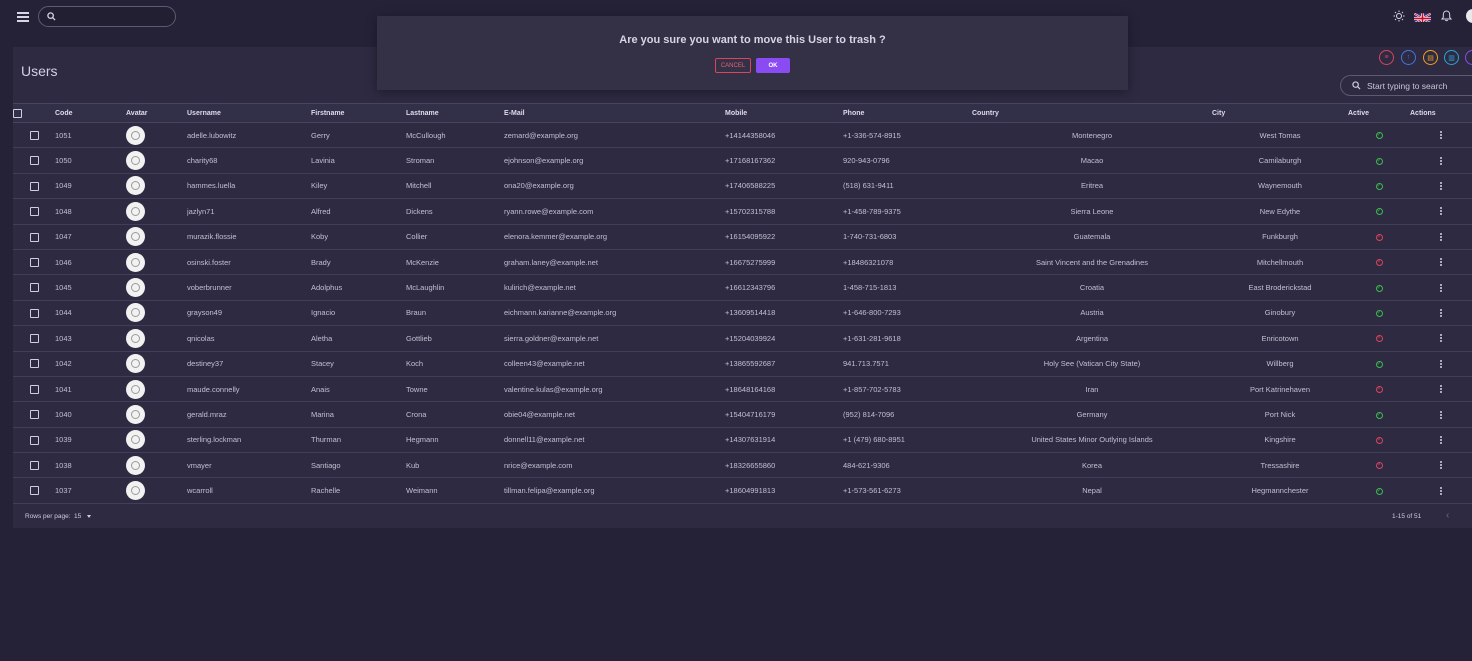  I want to click on cell-mobile: +17168167362, so click(784, 160).